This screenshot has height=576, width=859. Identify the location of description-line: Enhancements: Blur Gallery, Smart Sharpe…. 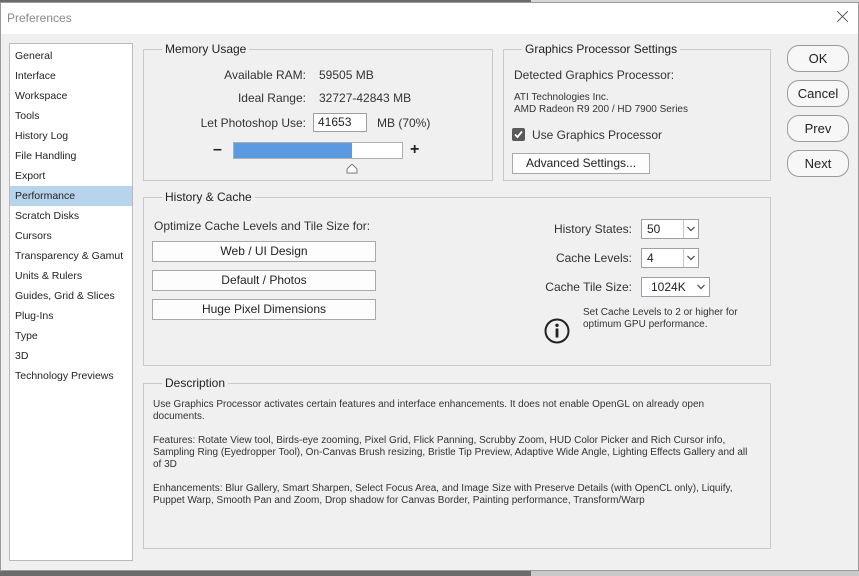
(443, 488).